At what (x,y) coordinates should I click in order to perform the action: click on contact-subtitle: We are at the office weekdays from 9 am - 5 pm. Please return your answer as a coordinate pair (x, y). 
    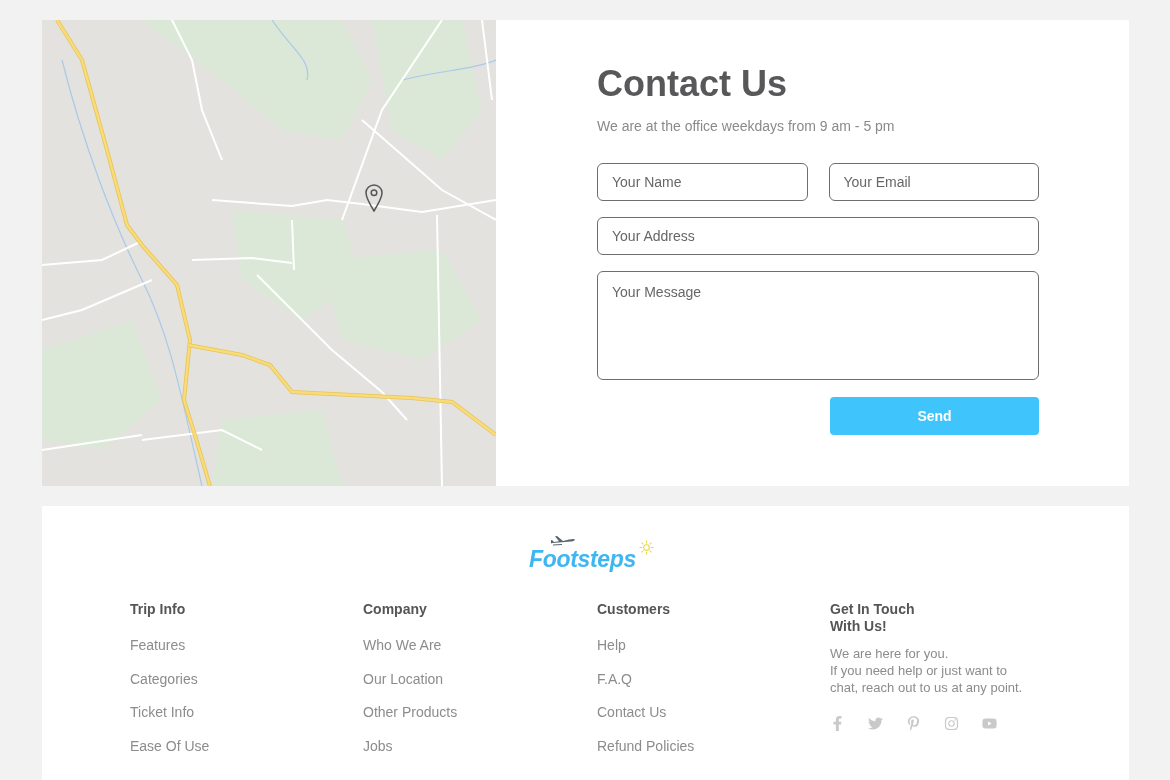
    Looking at the image, I should click on (746, 126).